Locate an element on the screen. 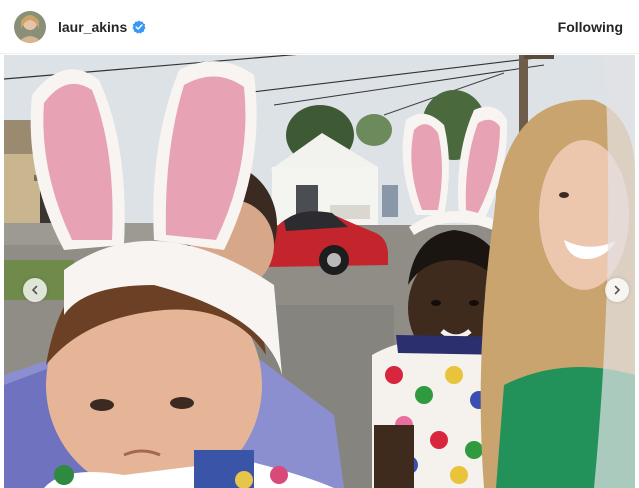 The height and width of the screenshot is (488, 639). avatar is located at coordinates (30, 26).